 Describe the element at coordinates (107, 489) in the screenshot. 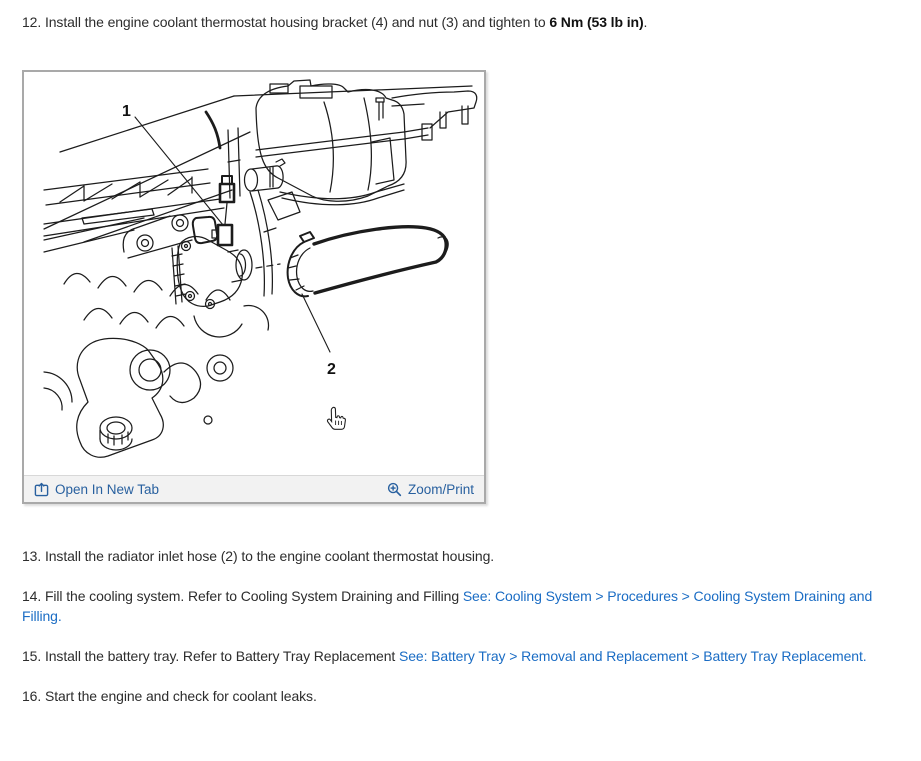

I see `open-in-new-tab-label: Open In New Tab` at that location.